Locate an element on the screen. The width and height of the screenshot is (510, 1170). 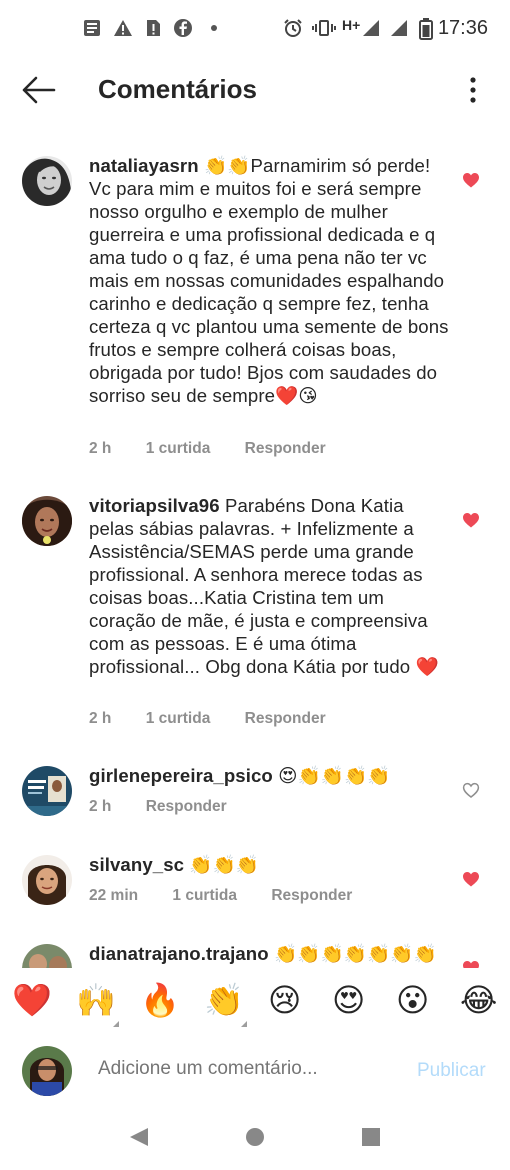
comment-content: 😍👏👏👏👏 is located at coordinates (334, 775).